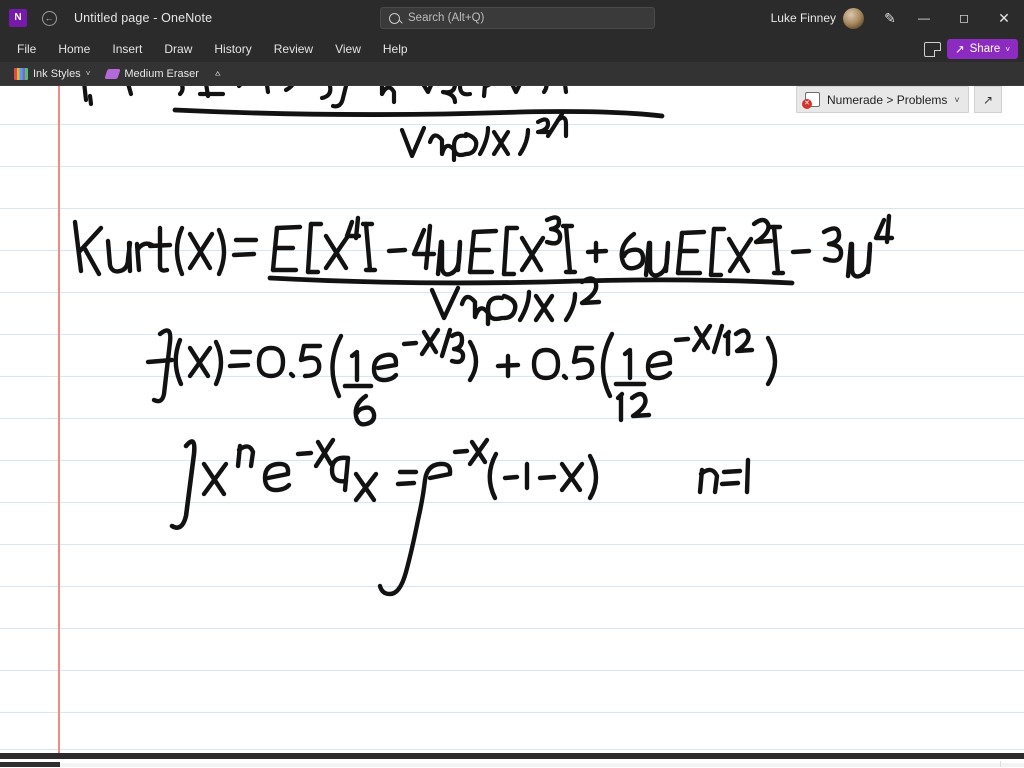 The image size is (1024, 768). I want to click on tab-draw: Draw, so click(178, 49).